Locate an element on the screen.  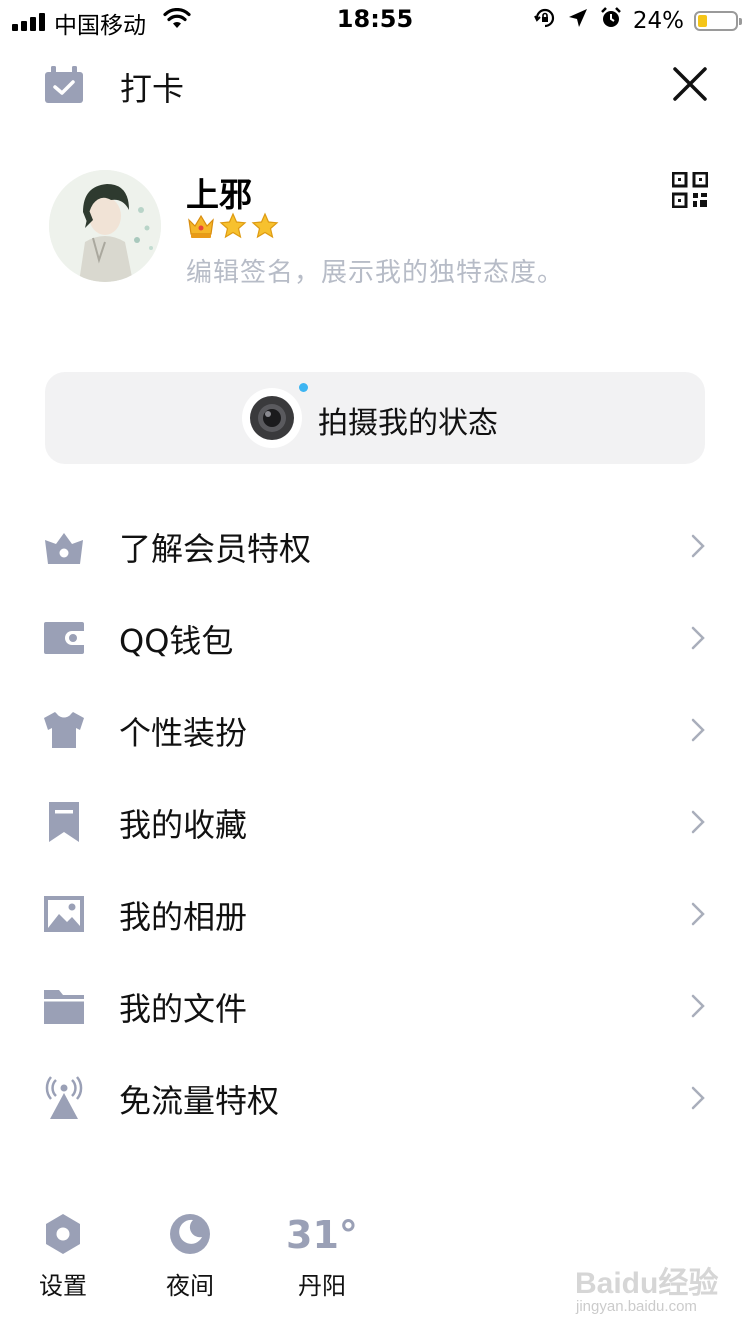
menu-item-label: 个性装扮 is located at coordinates (183, 733).